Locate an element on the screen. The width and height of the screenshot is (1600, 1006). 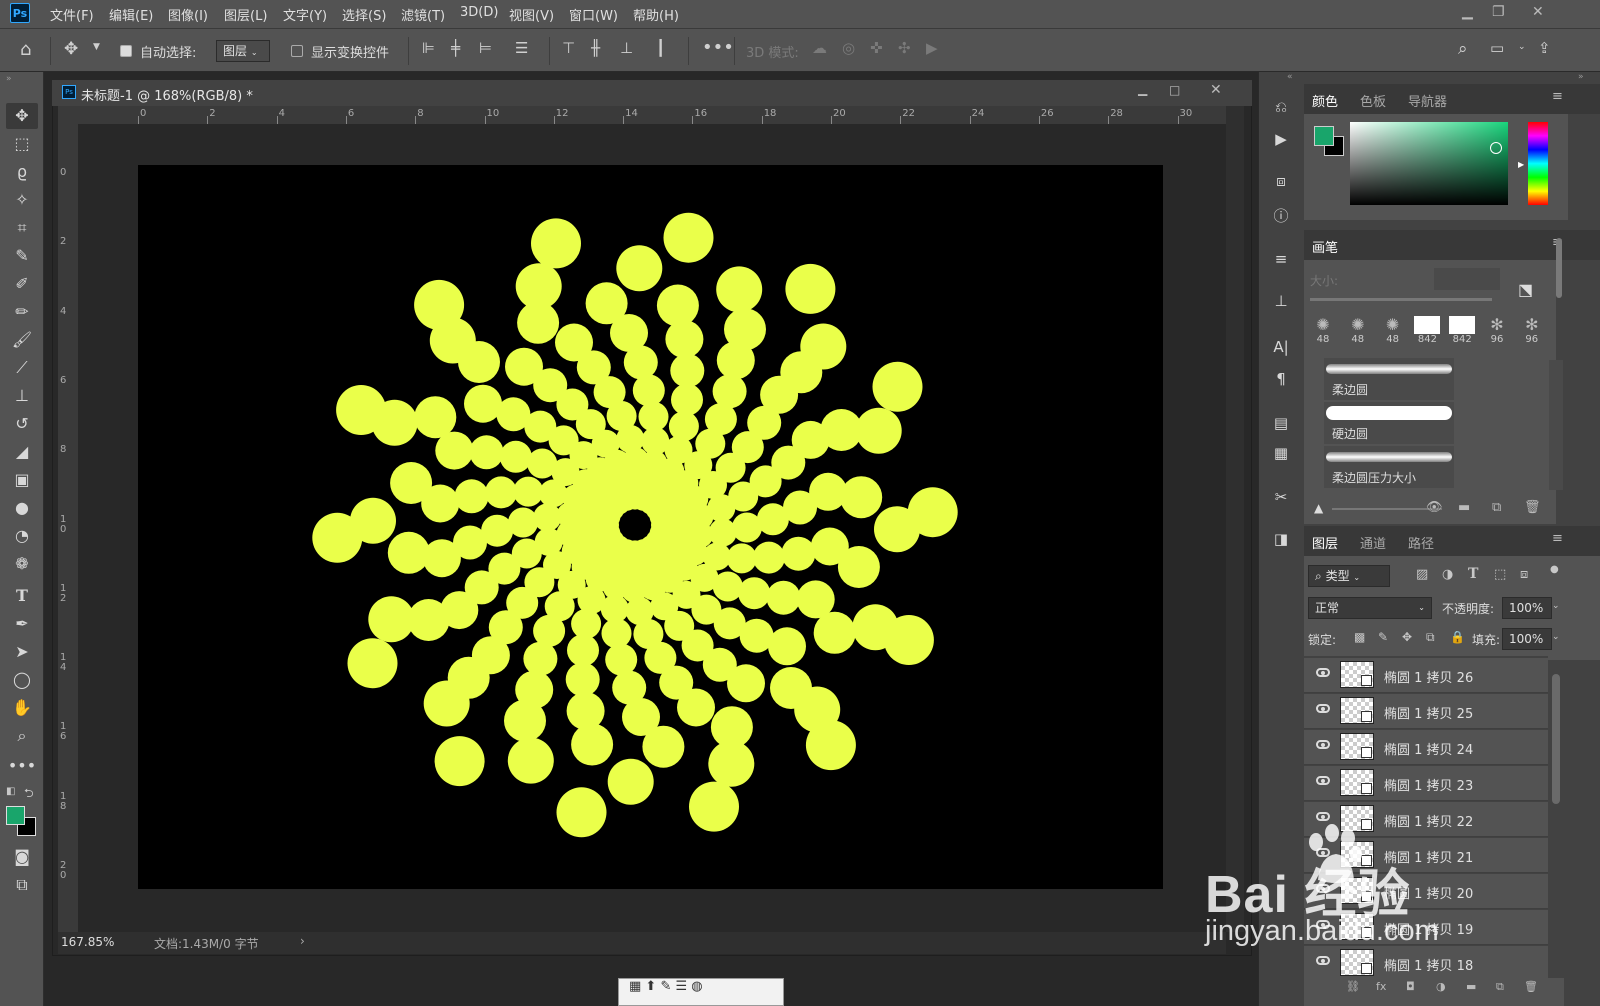
lock-artboard-icon: ⧉ is located at coordinates (1430, 637).